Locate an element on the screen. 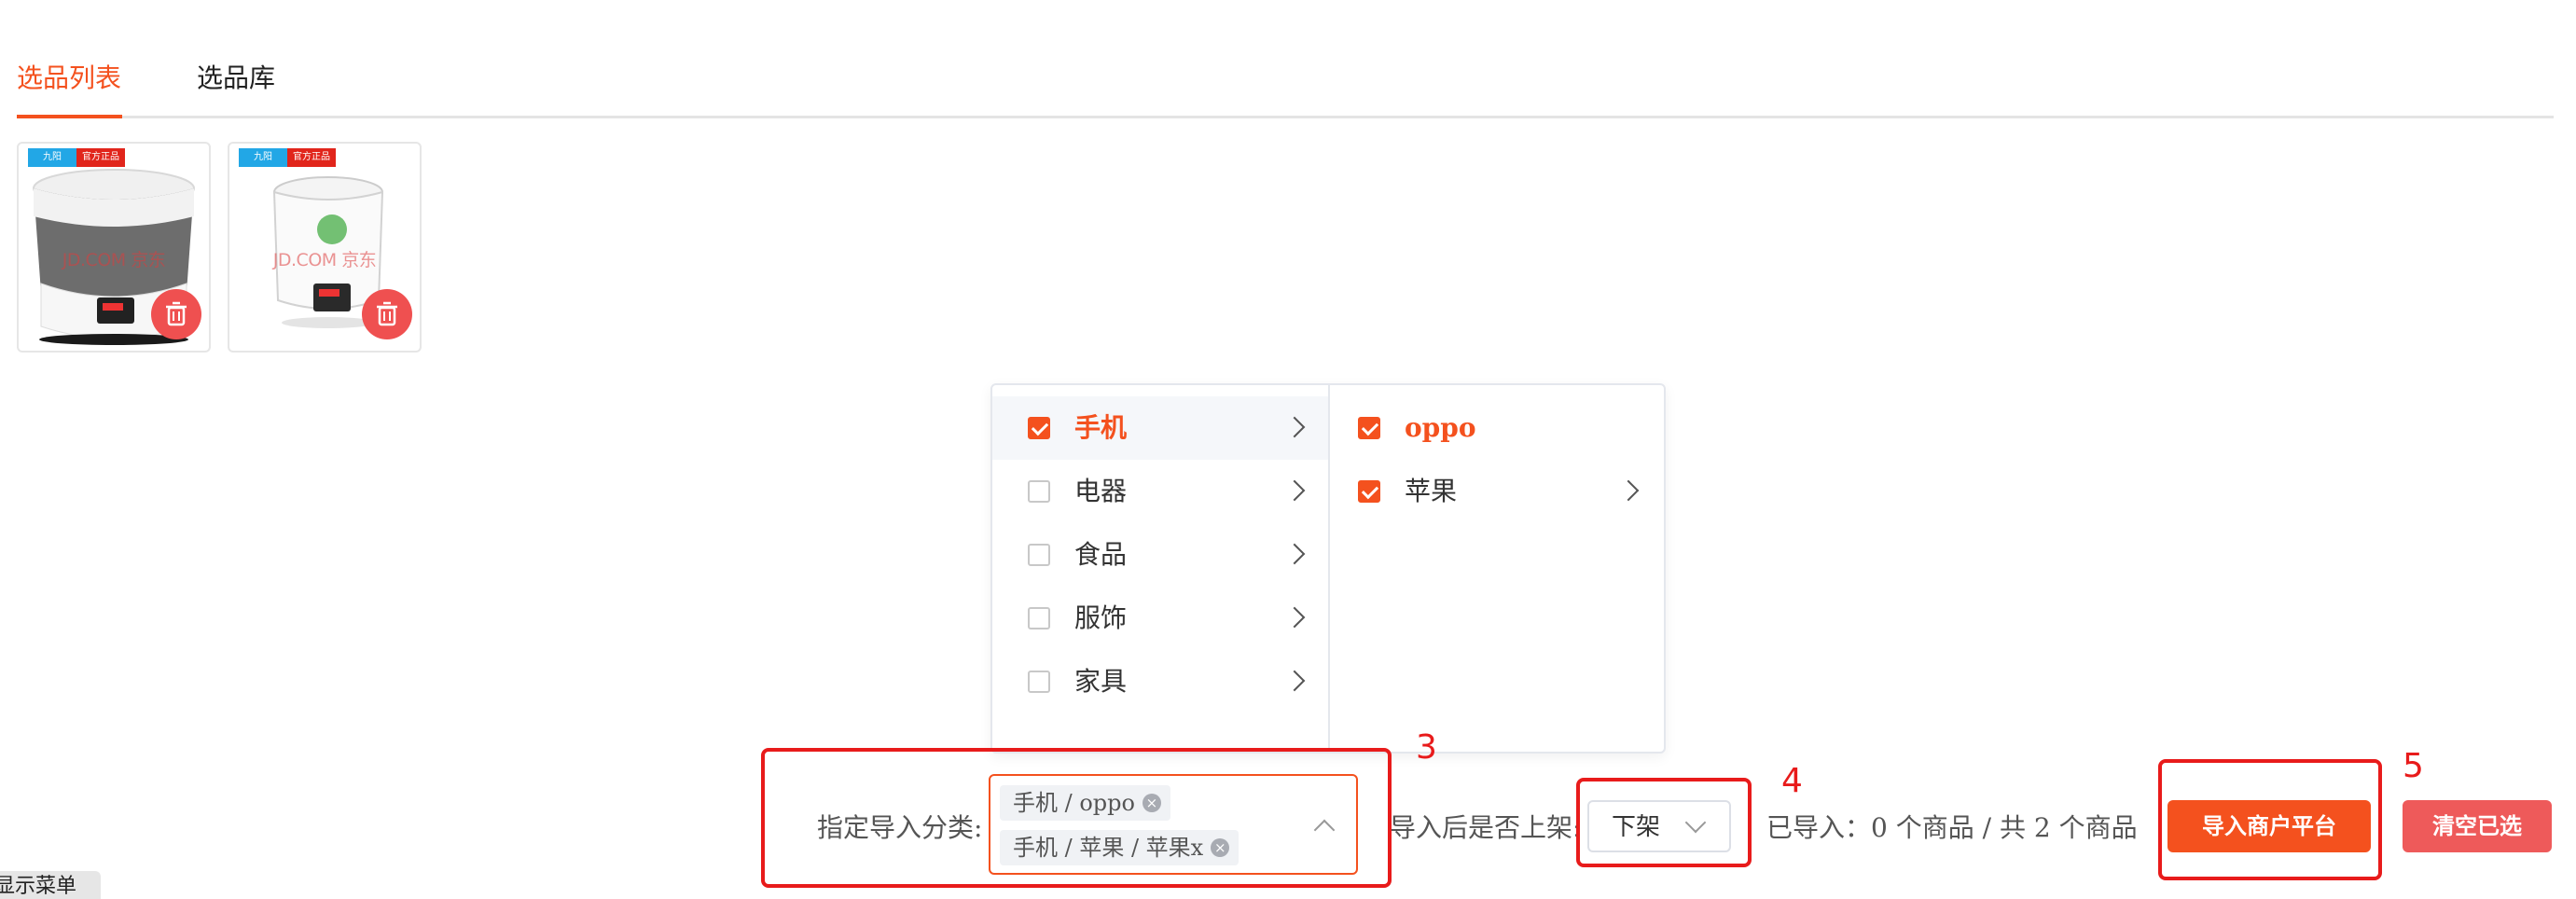  cascader-option-food: 食品 is located at coordinates (1160, 555).